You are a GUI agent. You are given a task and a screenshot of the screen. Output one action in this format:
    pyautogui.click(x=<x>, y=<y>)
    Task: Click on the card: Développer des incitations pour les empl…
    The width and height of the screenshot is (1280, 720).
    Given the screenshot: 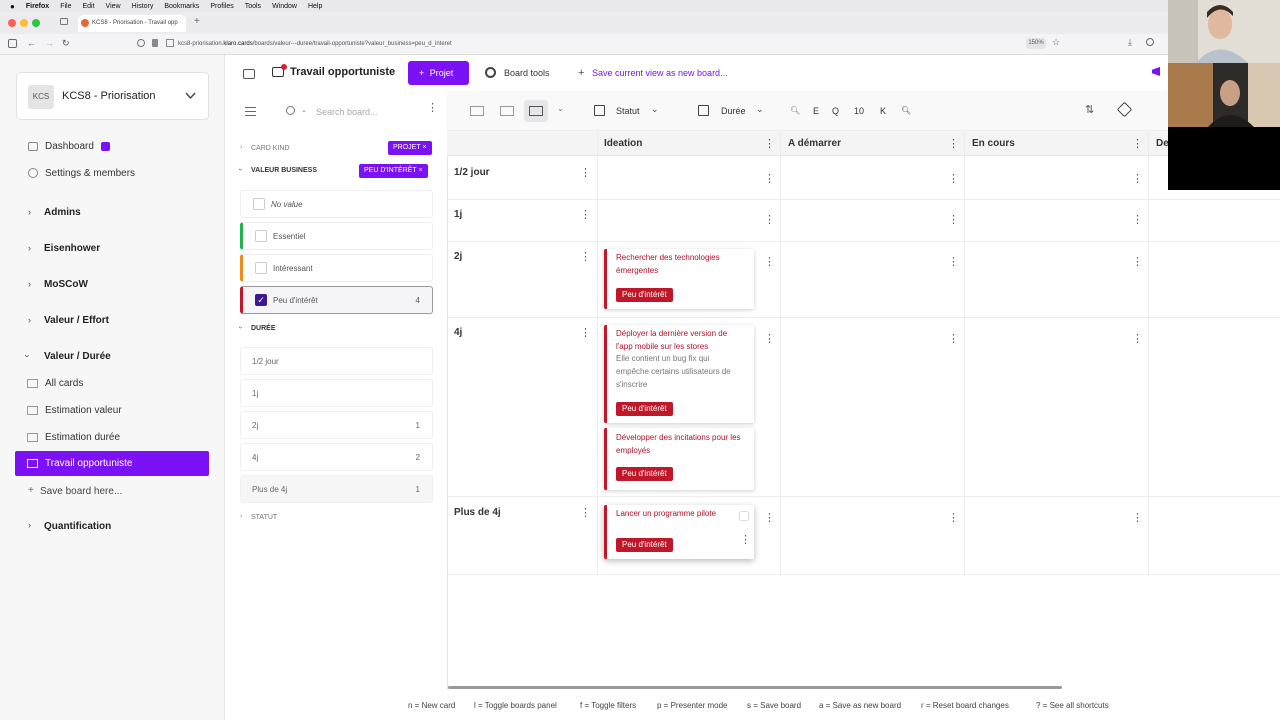 What is the action you would take?
    pyautogui.click(x=679, y=459)
    